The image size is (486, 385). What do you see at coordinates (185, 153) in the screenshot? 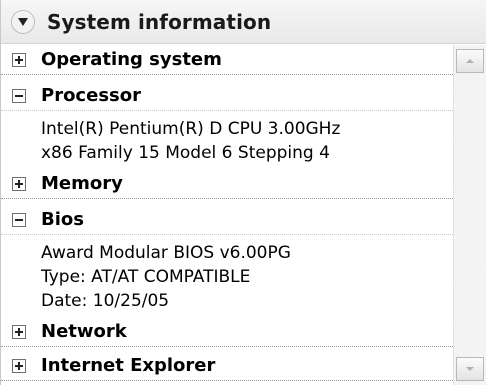
I see `processor-detail-line: x86 Family 15 Model 6 Stepping 4` at bounding box center [185, 153].